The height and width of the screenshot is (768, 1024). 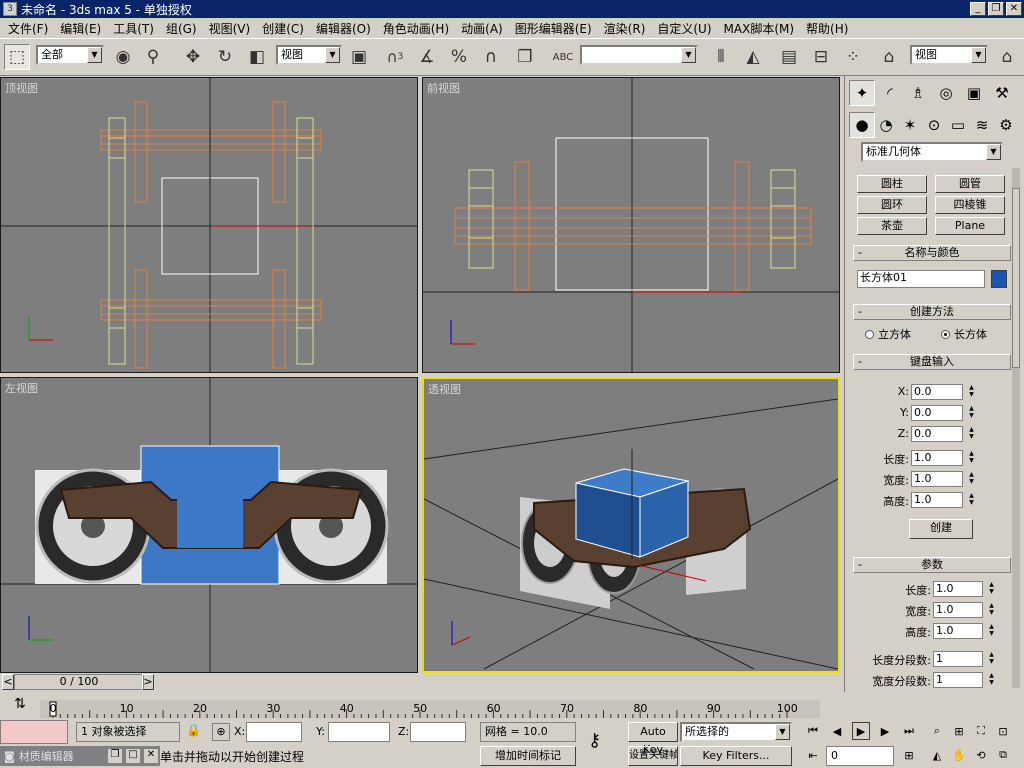 What do you see at coordinates (853, 57) in the screenshot?
I see `material-editor-icon: ⁘` at bounding box center [853, 57].